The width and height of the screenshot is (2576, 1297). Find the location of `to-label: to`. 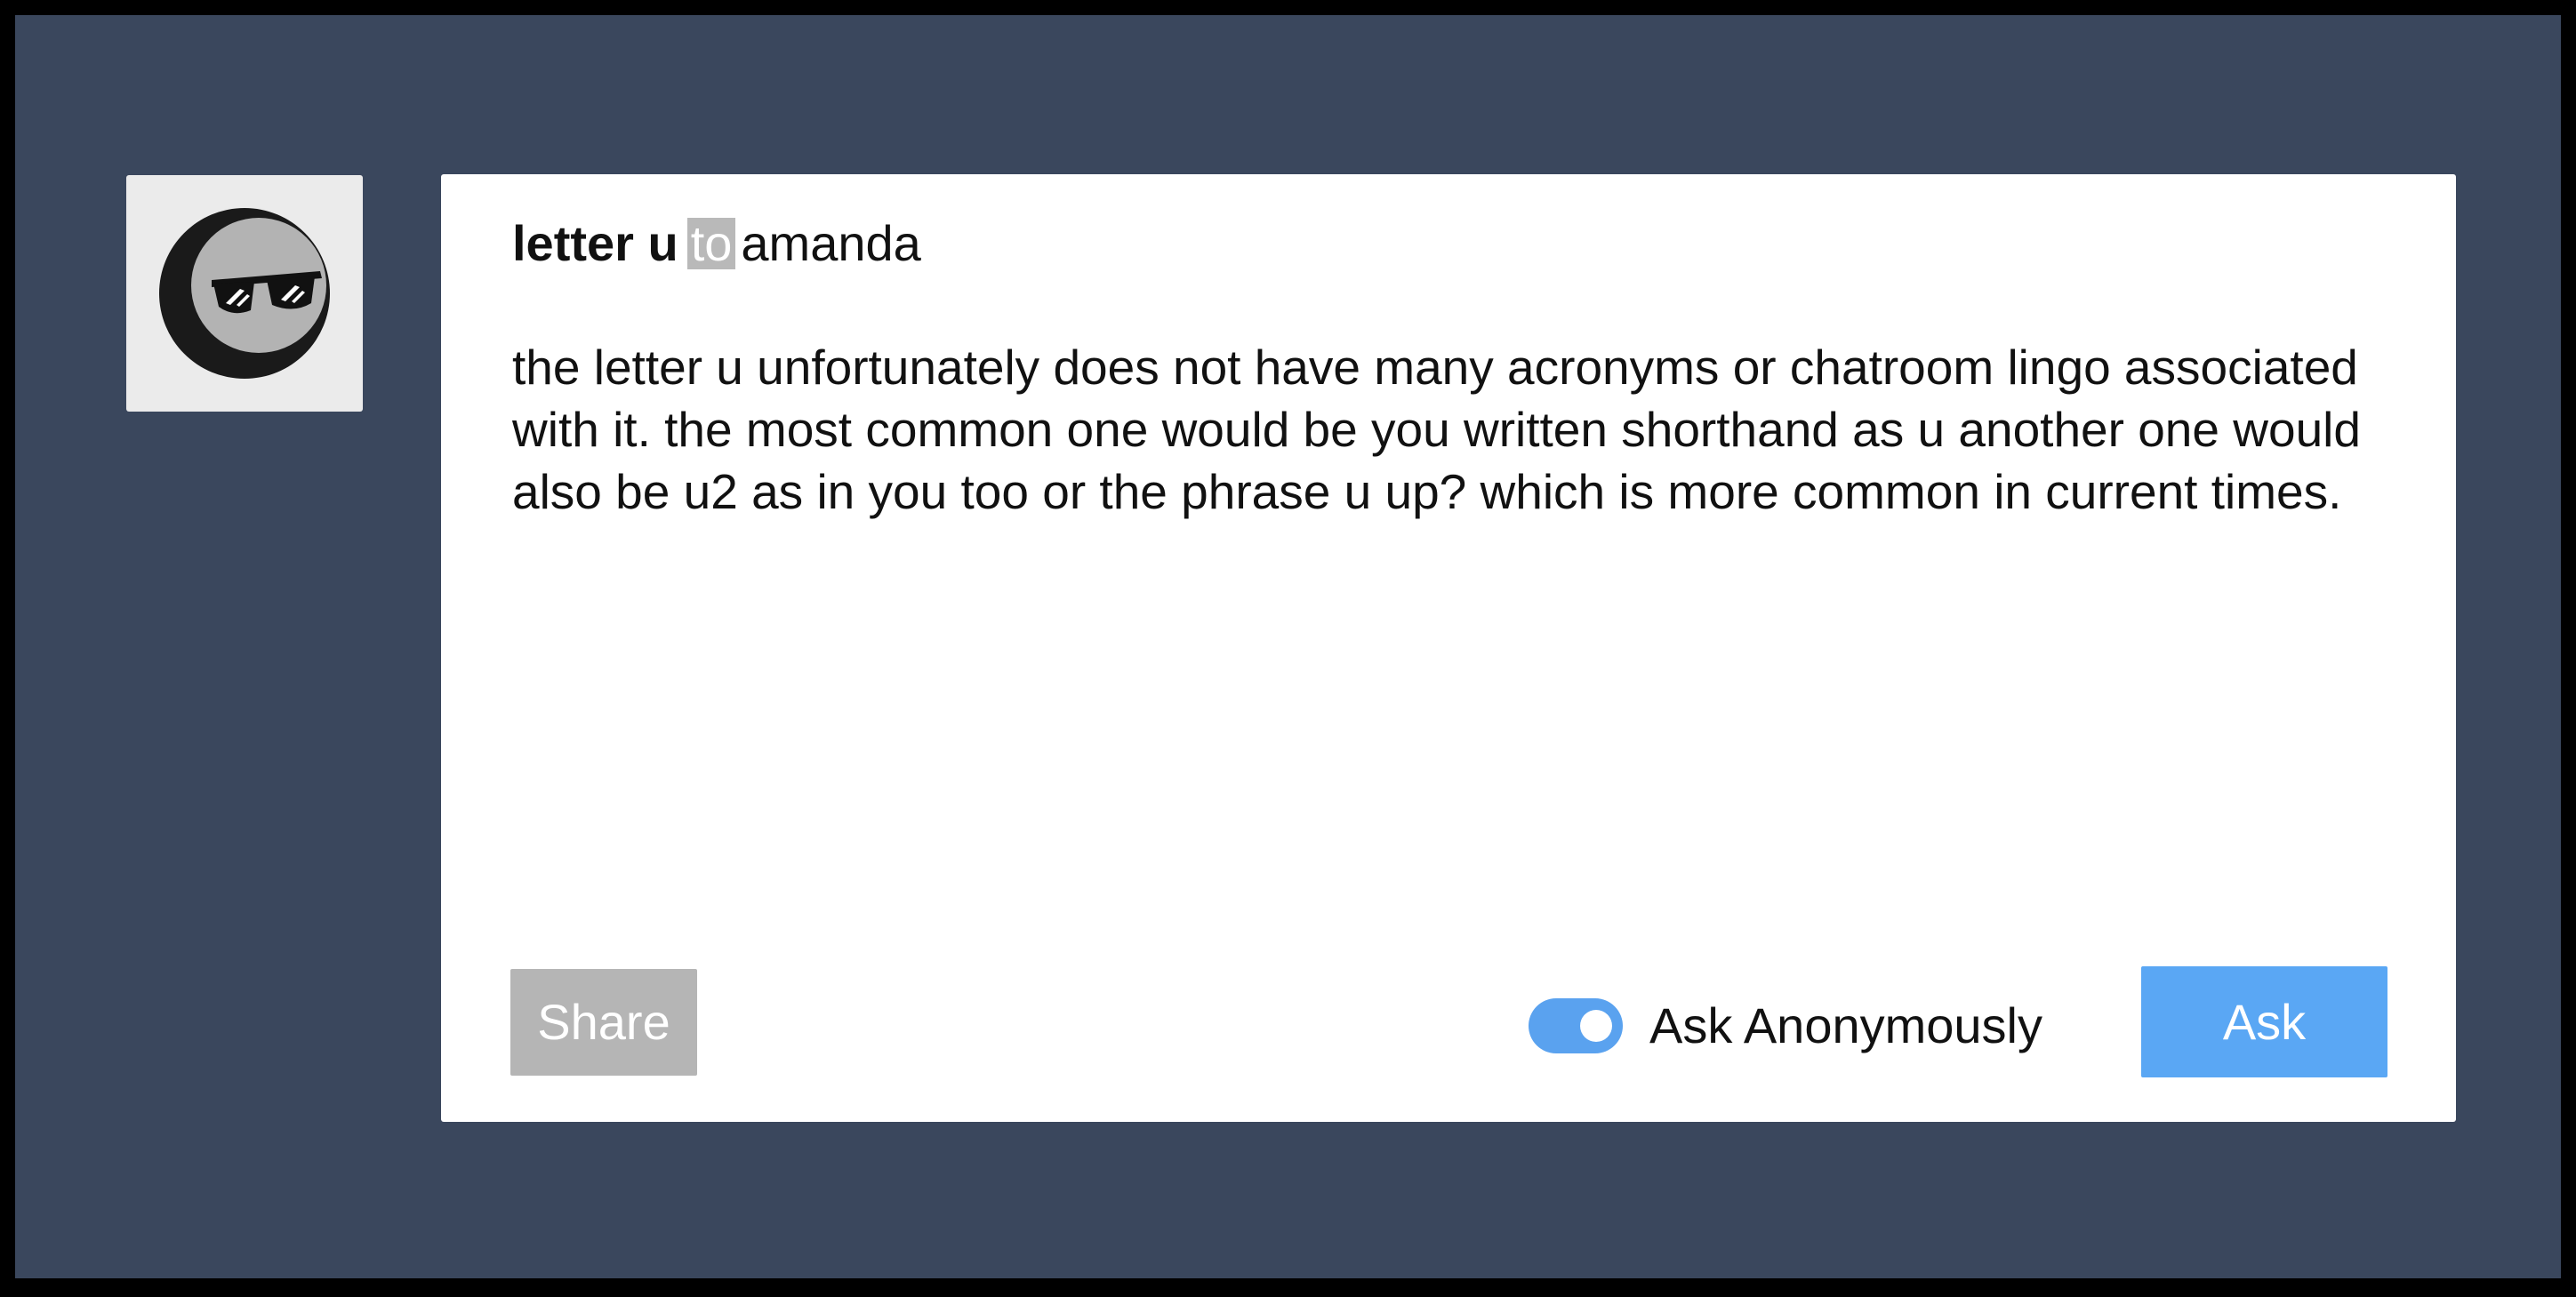

to-label: to is located at coordinates (711, 243).